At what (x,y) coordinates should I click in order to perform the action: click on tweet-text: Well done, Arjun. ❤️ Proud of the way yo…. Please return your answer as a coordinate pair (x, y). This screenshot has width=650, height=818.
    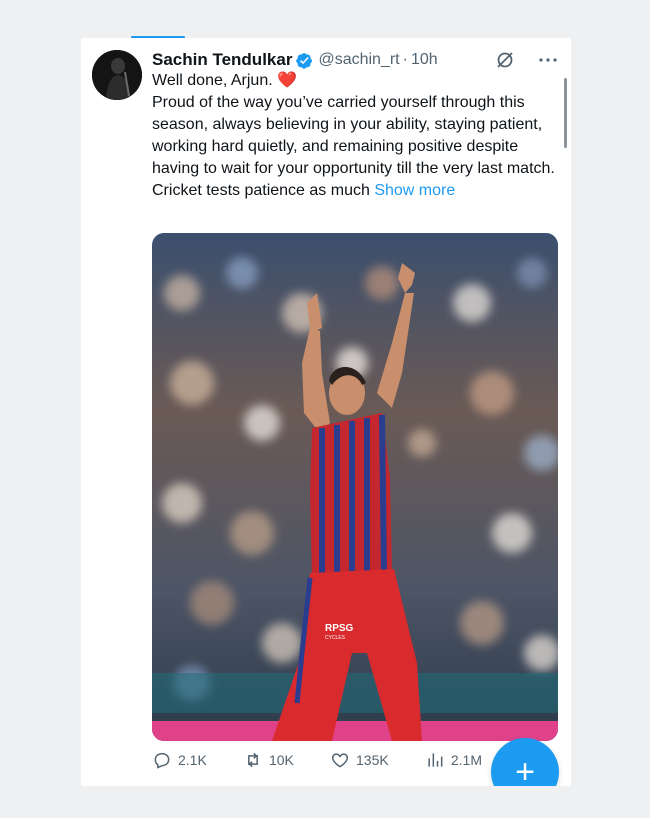
    Looking at the image, I should click on (357, 136).